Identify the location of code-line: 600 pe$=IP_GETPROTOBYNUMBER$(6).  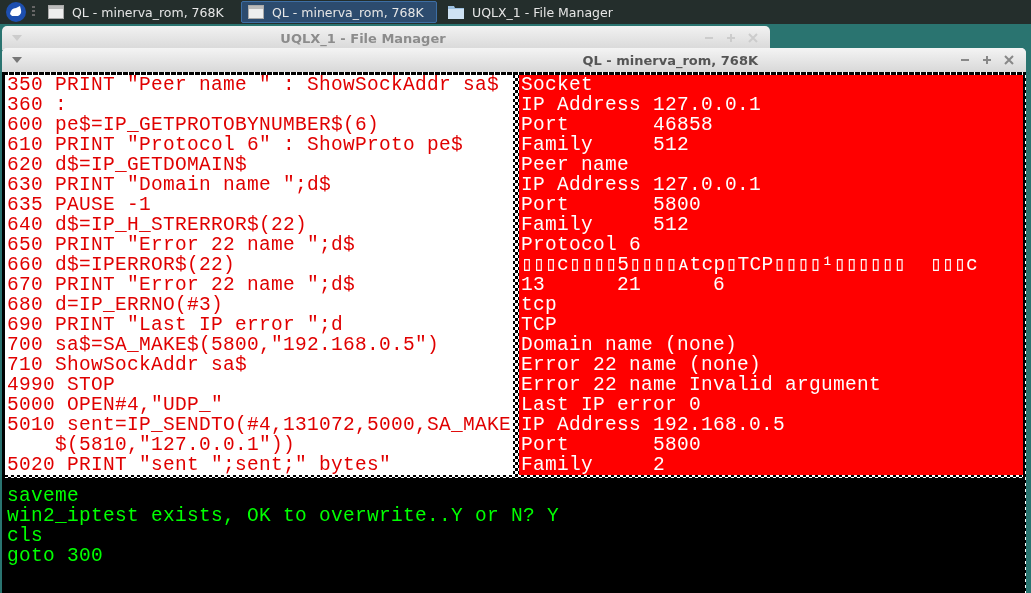
(193, 125).